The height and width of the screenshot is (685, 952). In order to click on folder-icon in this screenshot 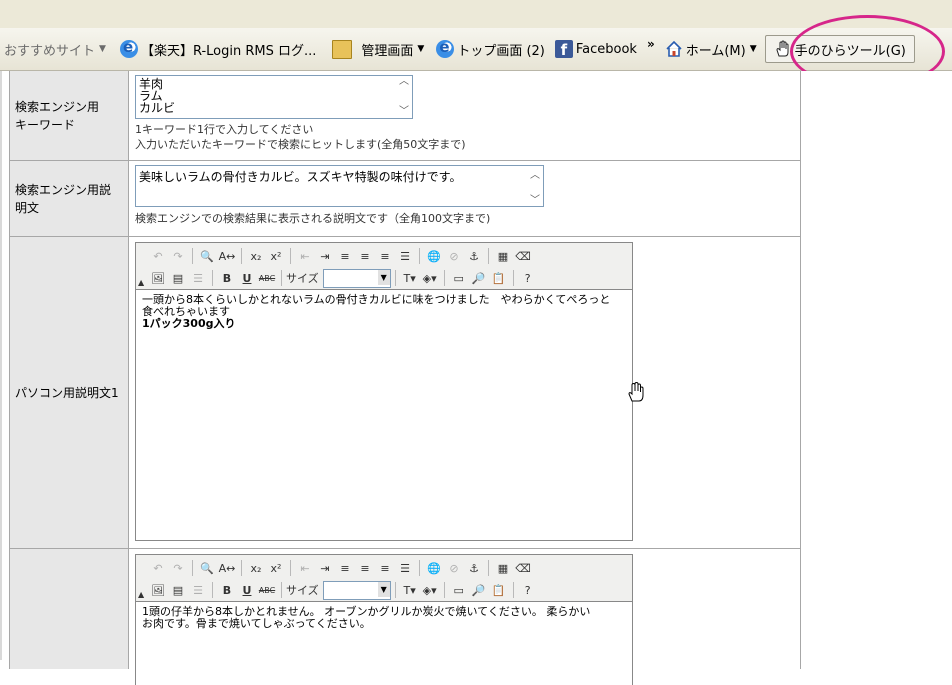, I will do `click(342, 49)`.